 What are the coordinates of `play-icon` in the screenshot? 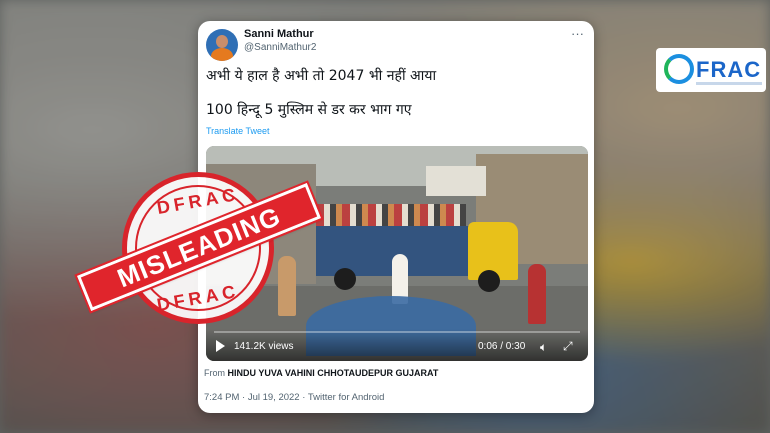 It's located at (220, 346).